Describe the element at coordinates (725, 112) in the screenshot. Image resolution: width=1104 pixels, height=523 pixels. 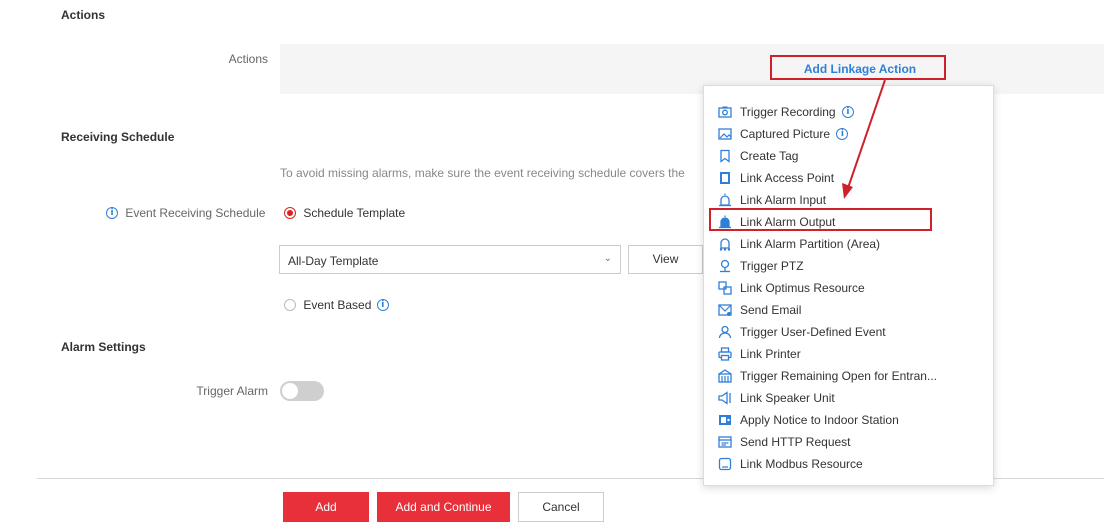
I see `camera-icon` at that location.